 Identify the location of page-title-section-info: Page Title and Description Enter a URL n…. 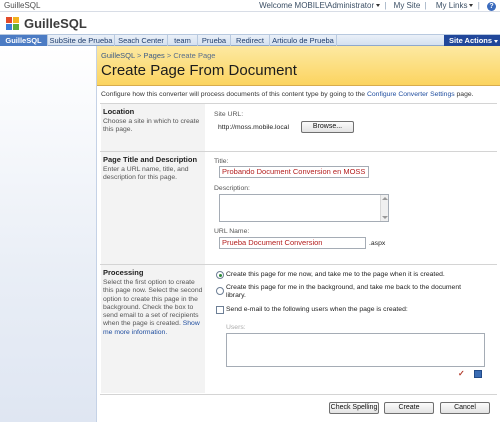
(153, 208).